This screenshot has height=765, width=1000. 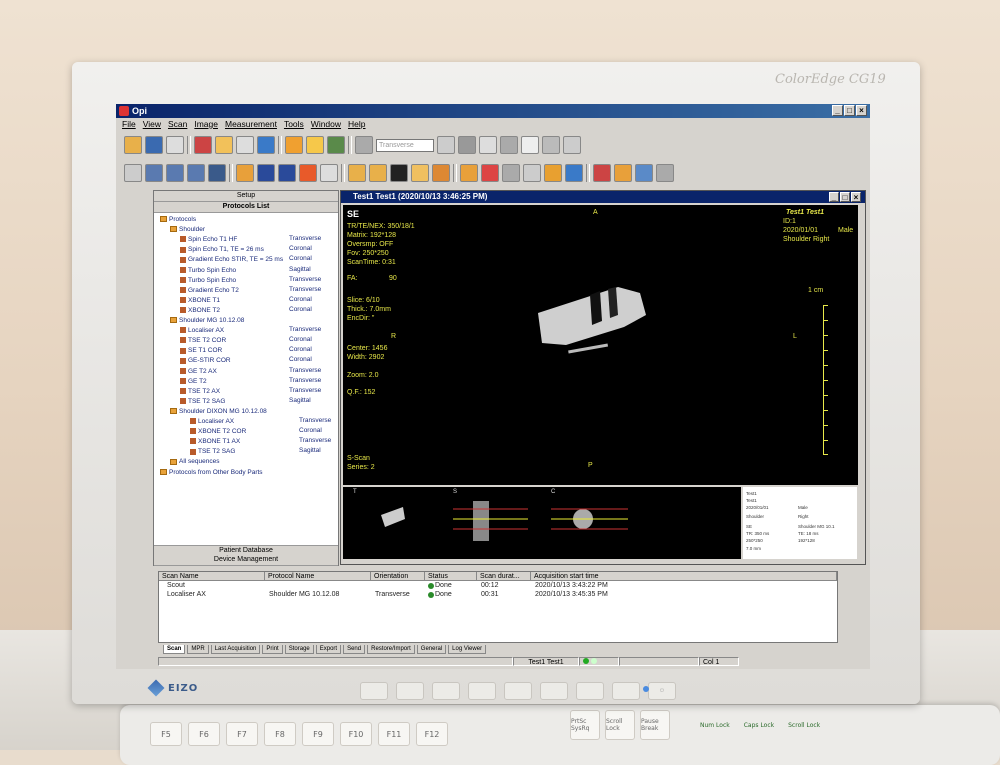 What do you see at coordinates (215, 442) in the screenshot?
I see `tree-sequence: XBONE T1 AX` at bounding box center [215, 442].